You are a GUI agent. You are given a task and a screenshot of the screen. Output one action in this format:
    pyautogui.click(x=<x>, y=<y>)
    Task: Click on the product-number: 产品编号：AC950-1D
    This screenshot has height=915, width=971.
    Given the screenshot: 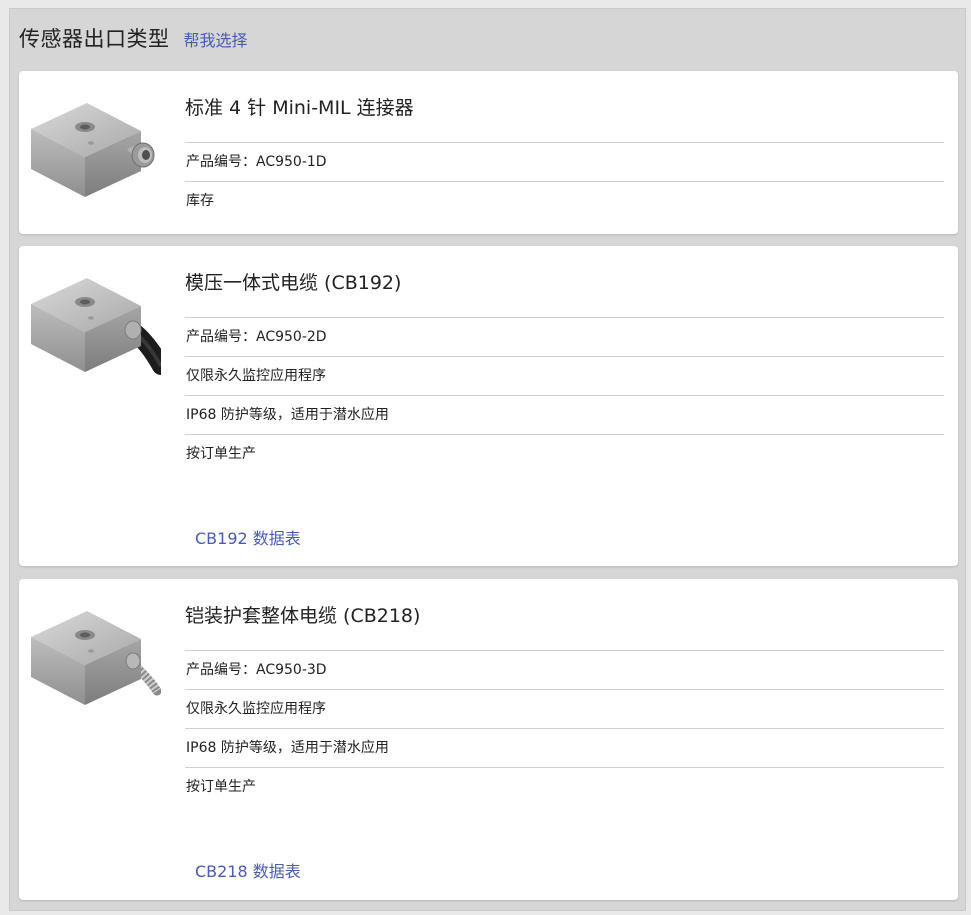 What is the action you would take?
    pyautogui.click(x=564, y=162)
    